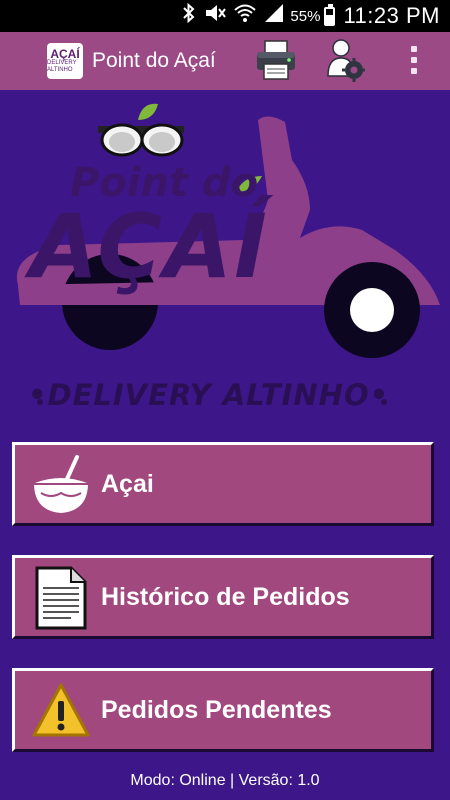 Image resolution: width=450 pixels, height=800 pixels. What do you see at coordinates (65, 53) in the screenshot?
I see `app-logo-text: AÇAÍ` at bounding box center [65, 53].